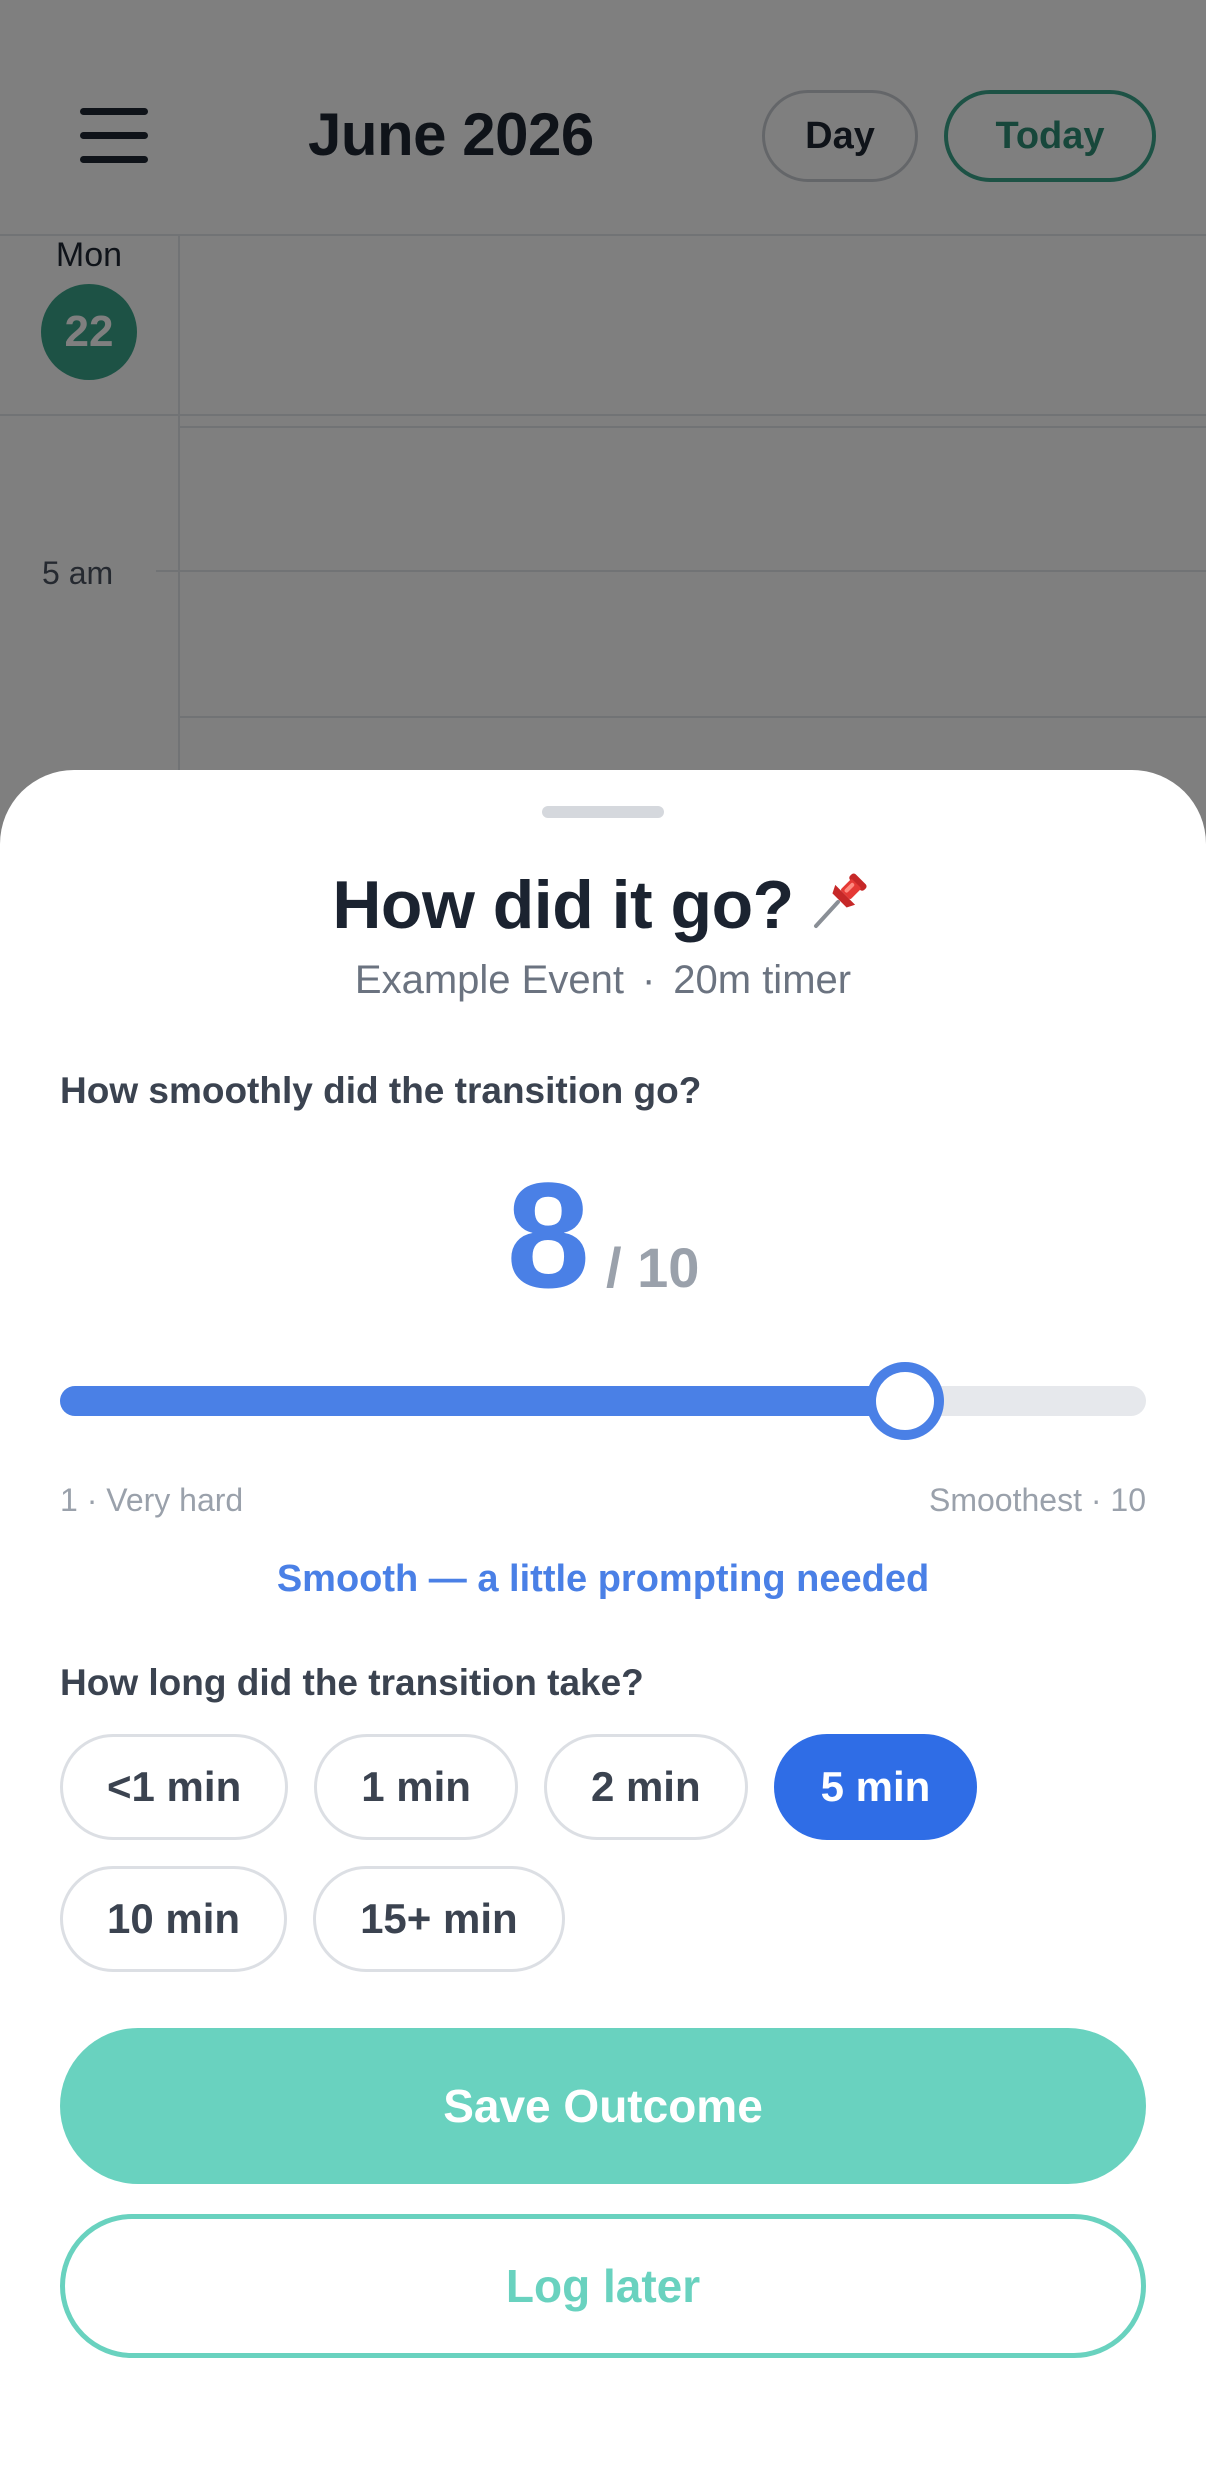 The width and height of the screenshot is (1206, 2477). What do you see at coordinates (603, 1235) in the screenshot?
I see `smoothness-score: 8/ 10` at bounding box center [603, 1235].